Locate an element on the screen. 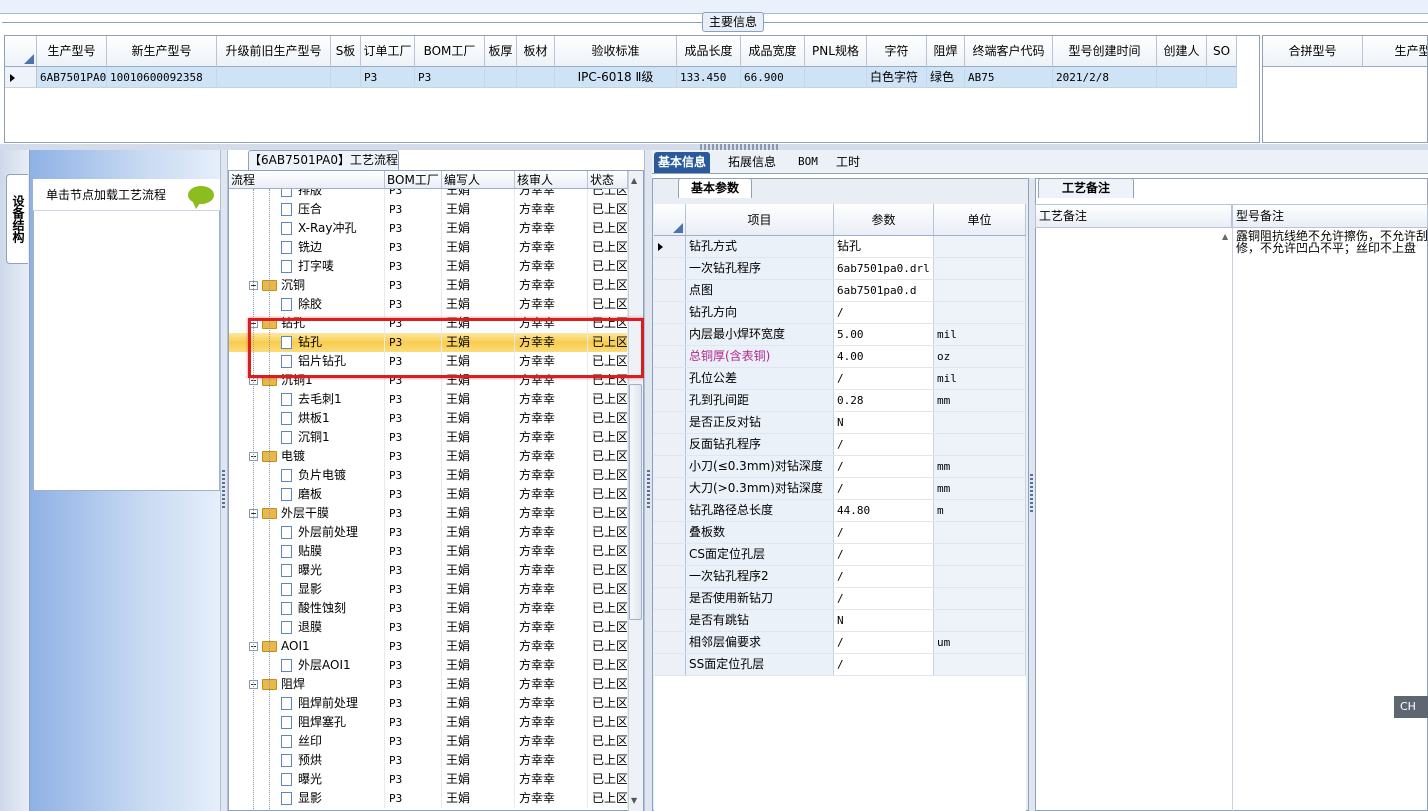  main-col-header: 阻焊 is located at coordinates (946, 51).